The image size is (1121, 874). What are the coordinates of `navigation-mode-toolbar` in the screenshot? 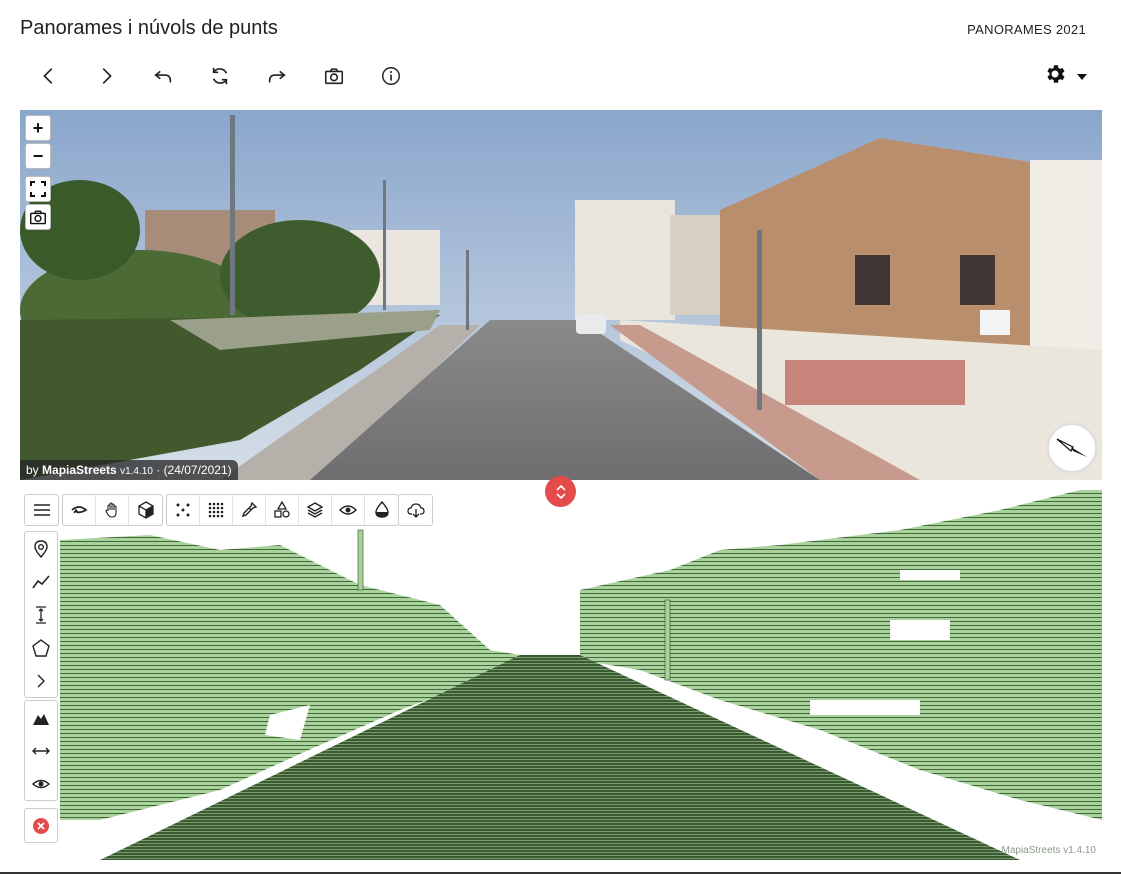 It's located at (112, 510).